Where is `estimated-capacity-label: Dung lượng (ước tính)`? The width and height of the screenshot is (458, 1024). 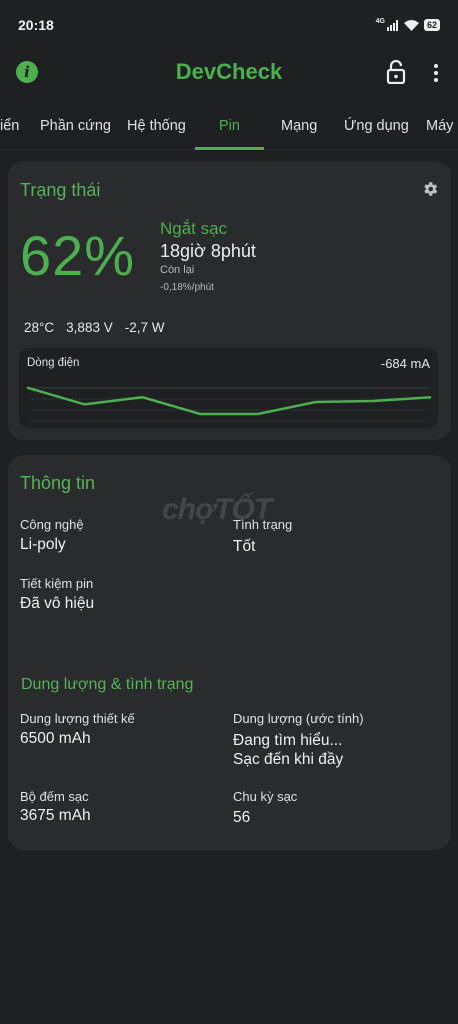 estimated-capacity-label: Dung lượng (ước tính) is located at coordinates (298, 718).